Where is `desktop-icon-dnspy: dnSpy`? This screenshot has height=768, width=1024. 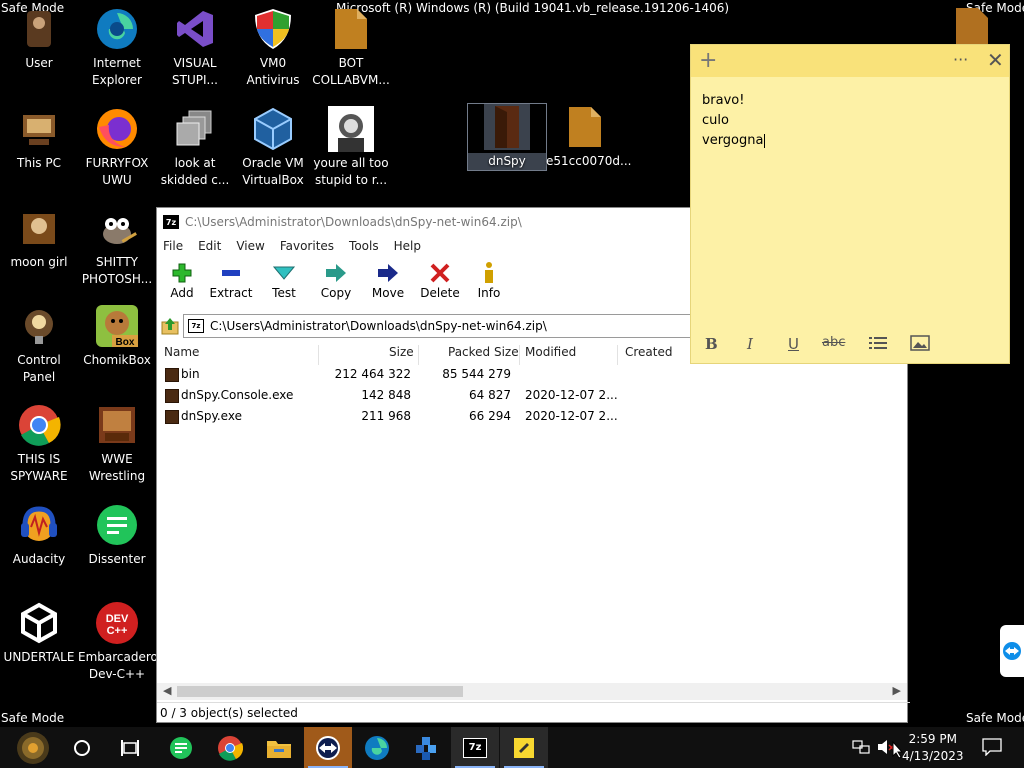 desktop-icon-dnspy: dnSpy is located at coordinates (507, 137).